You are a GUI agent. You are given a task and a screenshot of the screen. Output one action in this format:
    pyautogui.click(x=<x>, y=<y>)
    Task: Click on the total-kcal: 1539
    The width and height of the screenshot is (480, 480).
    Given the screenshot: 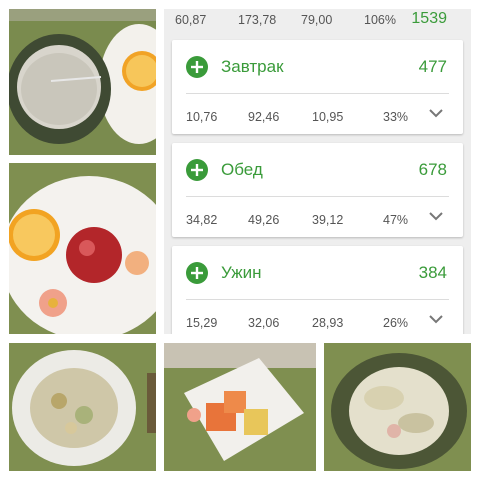 What is the action you would take?
    pyautogui.click(x=429, y=18)
    